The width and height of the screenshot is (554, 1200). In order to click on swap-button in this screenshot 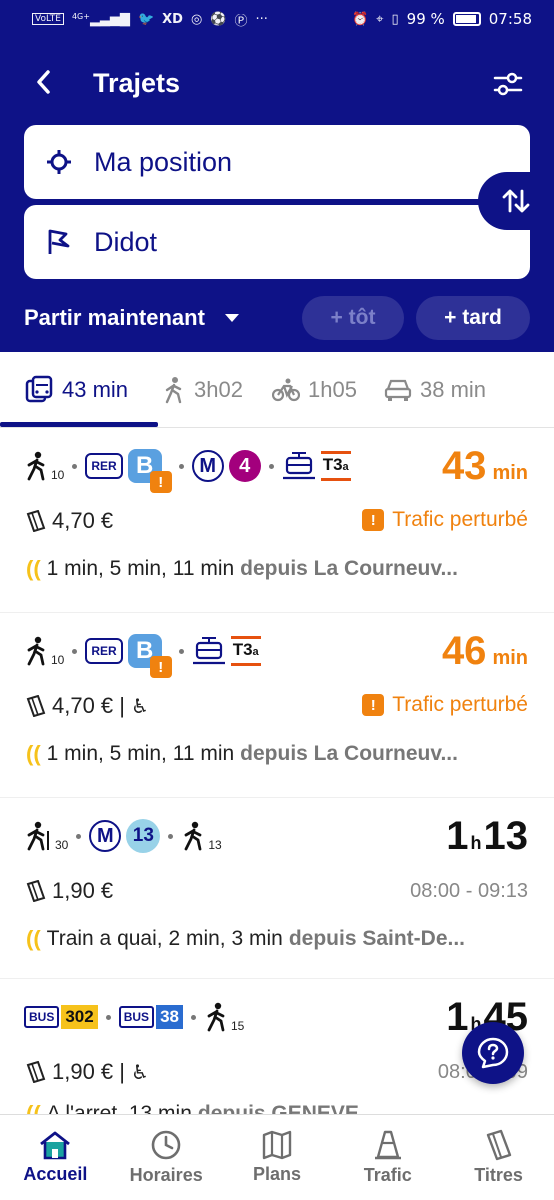, I will do `click(516, 201)`.